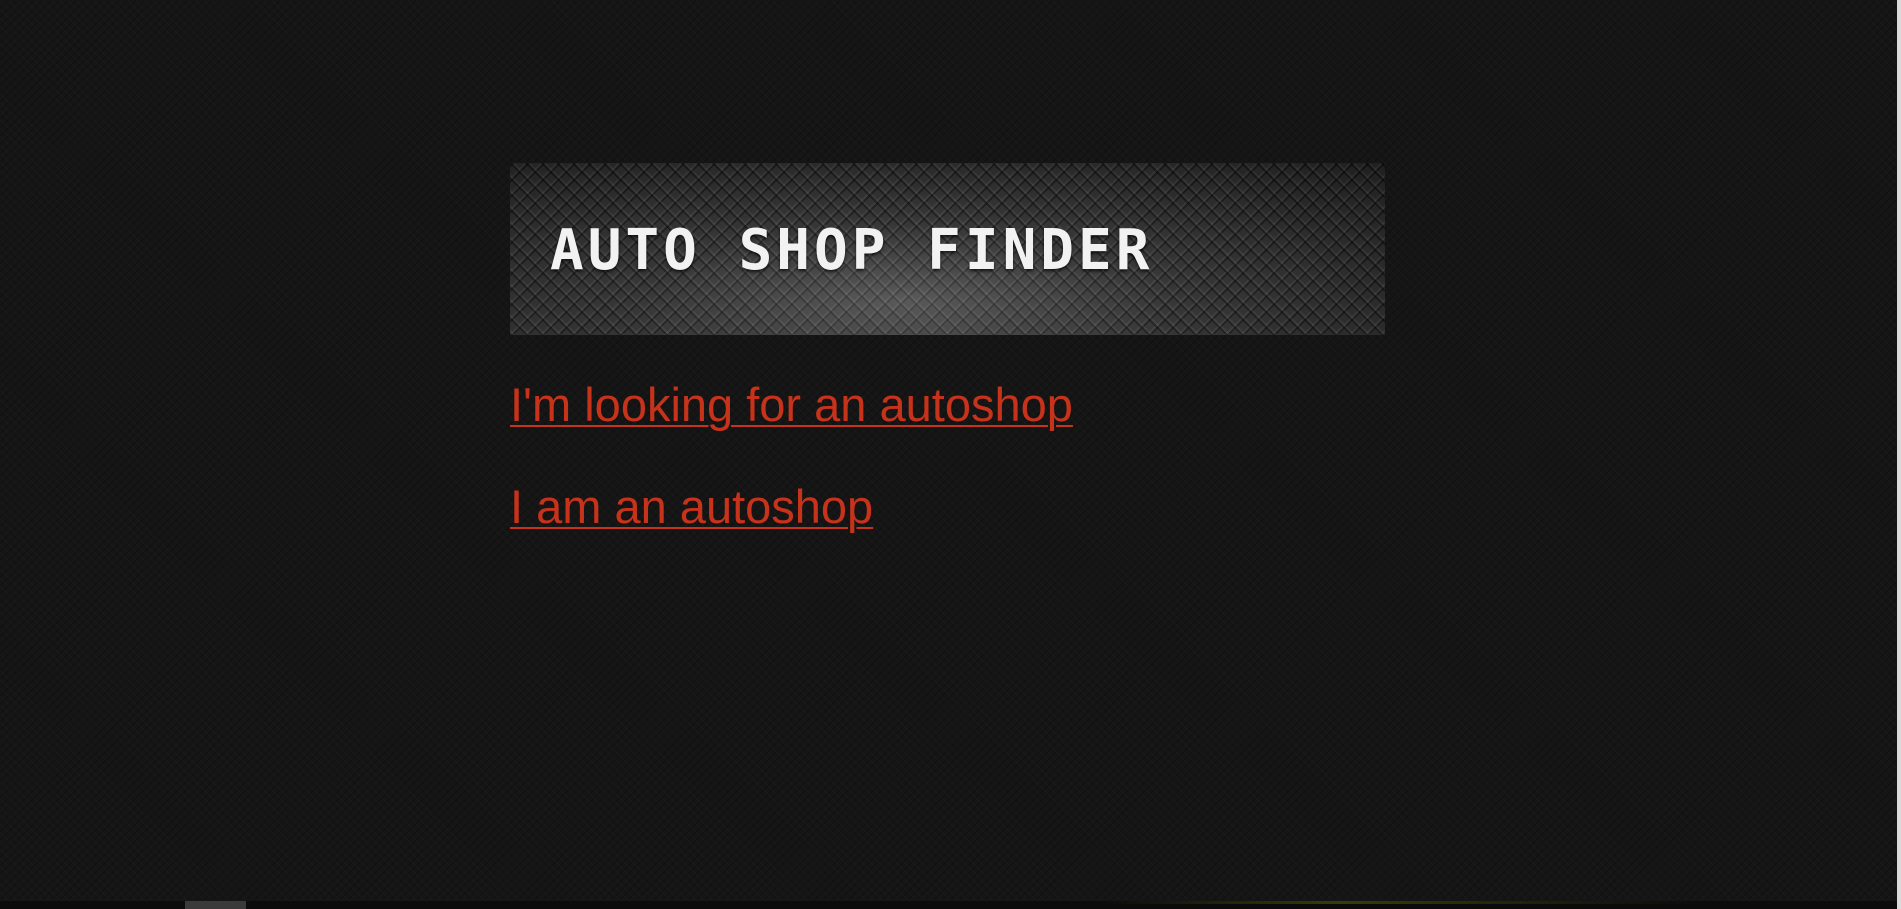 Image resolution: width=1901 pixels, height=909 pixels. I want to click on i-am-an-autoshop-link: I am an autoshop, so click(691, 507).